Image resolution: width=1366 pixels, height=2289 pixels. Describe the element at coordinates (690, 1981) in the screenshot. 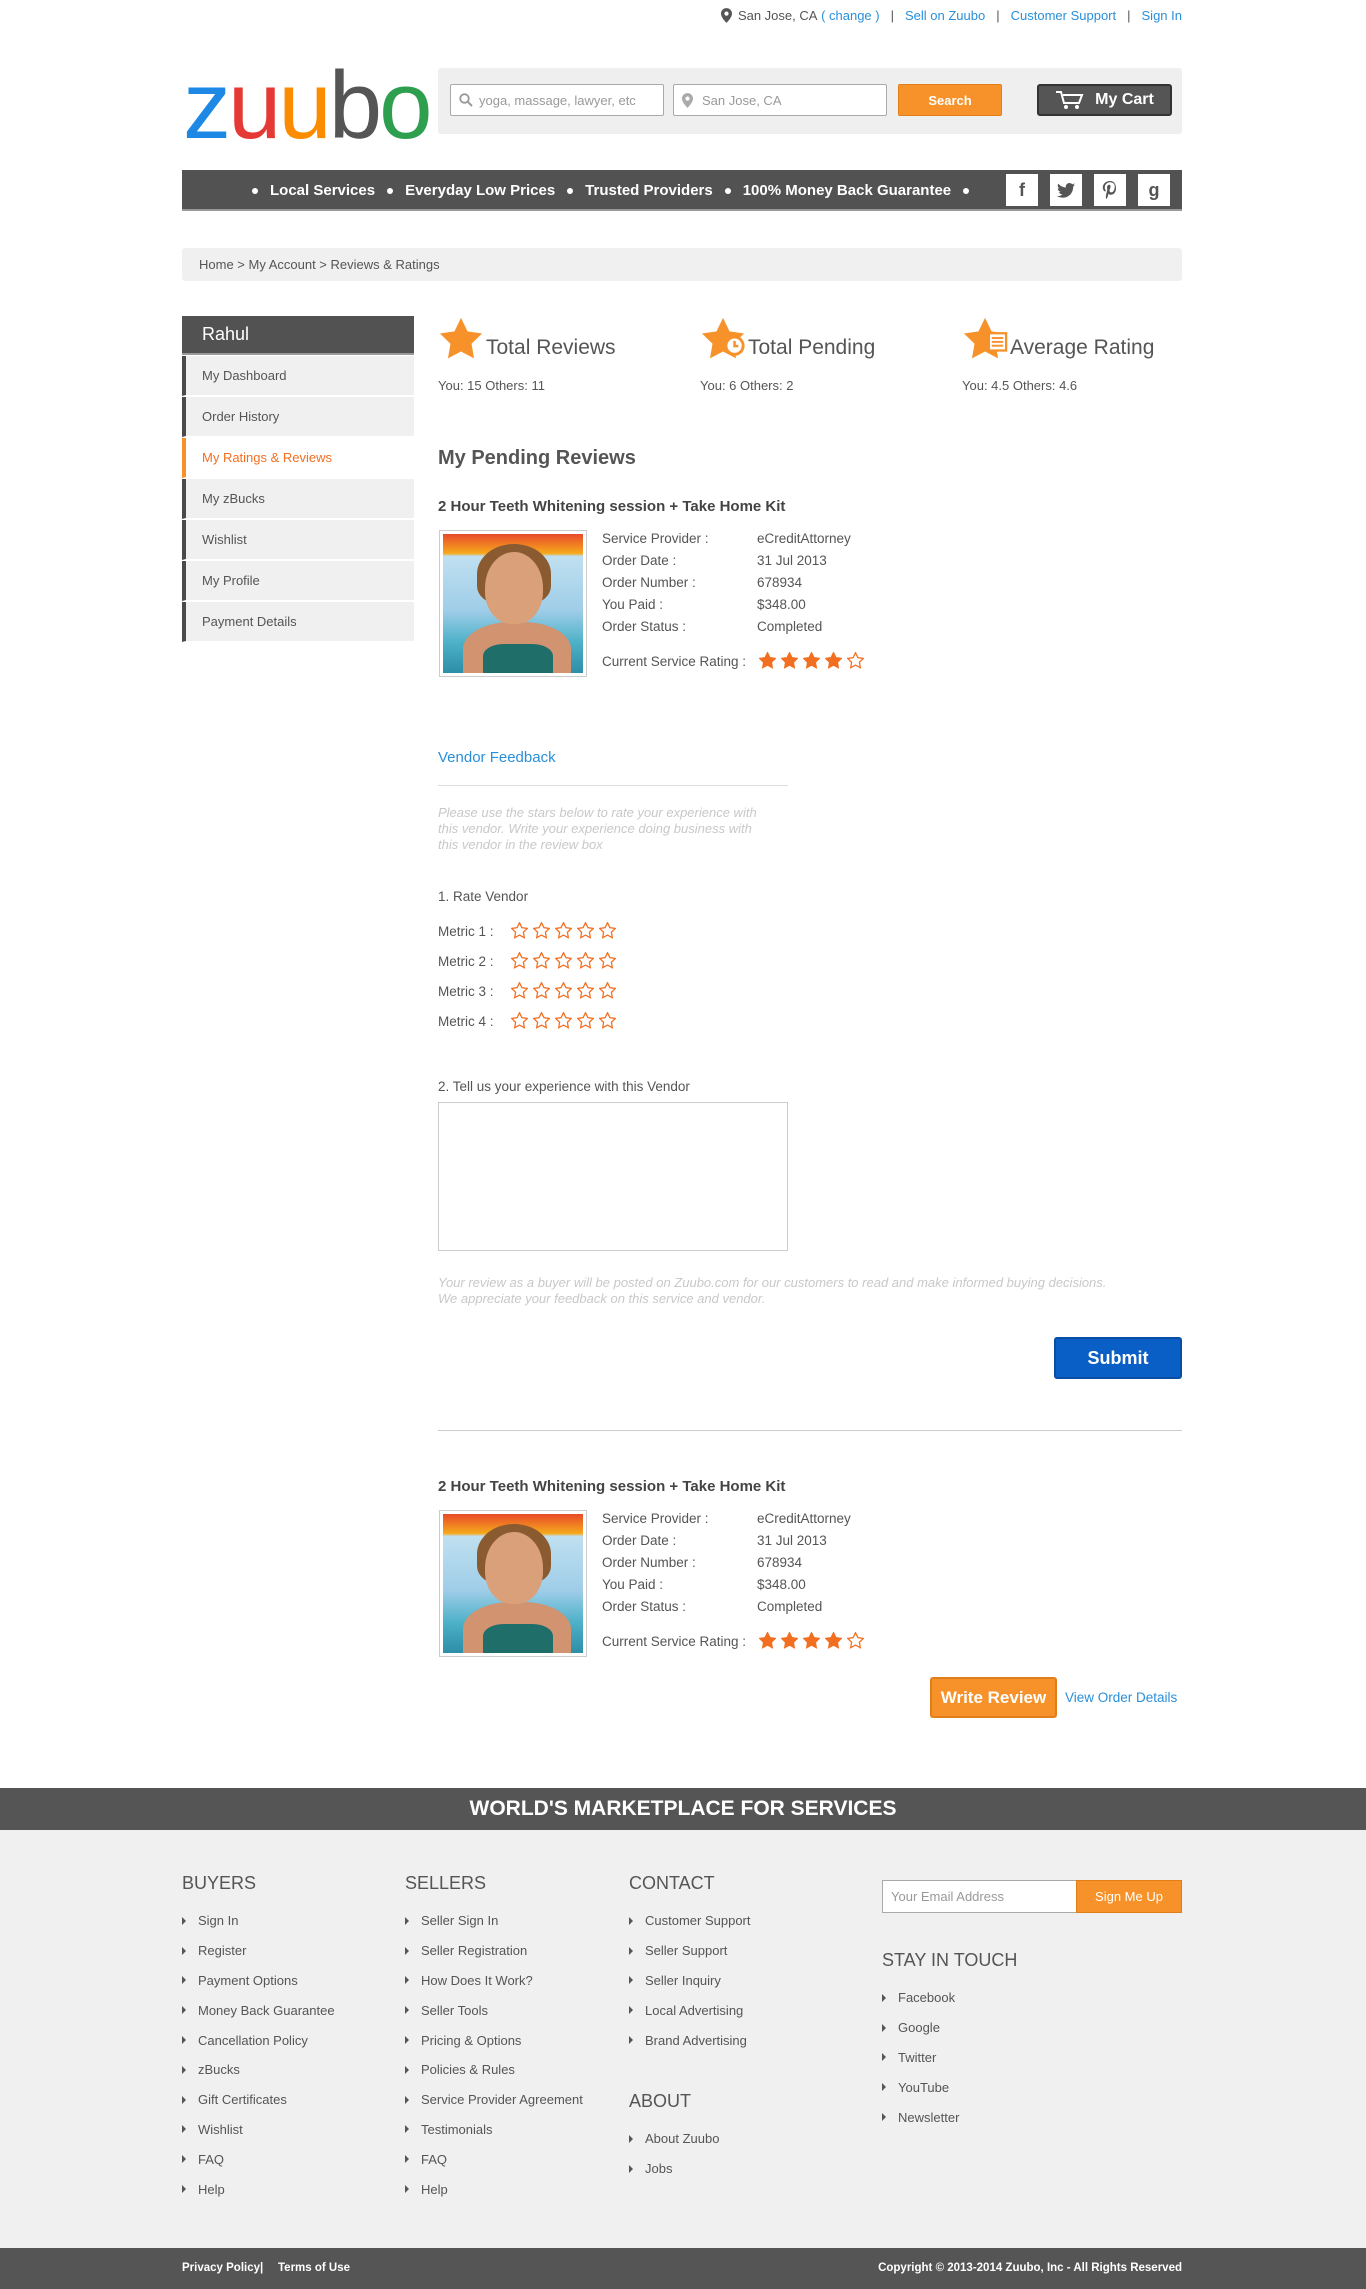

I see `footer-link: Seller Inquiry` at that location.